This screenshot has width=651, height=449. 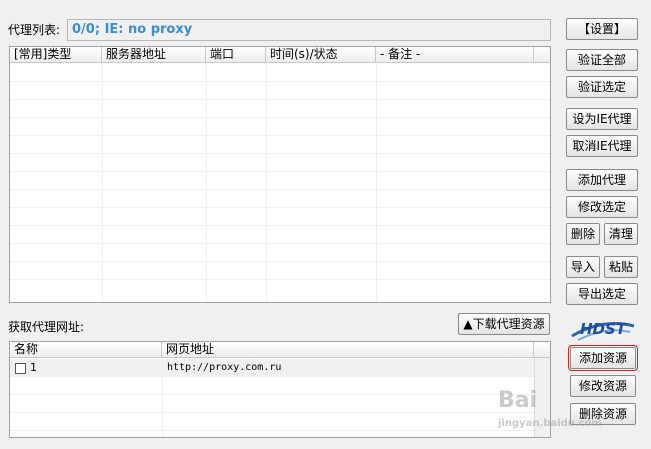 I want to click on verify-all-button: 验证全部, so click(x=602, y=60).